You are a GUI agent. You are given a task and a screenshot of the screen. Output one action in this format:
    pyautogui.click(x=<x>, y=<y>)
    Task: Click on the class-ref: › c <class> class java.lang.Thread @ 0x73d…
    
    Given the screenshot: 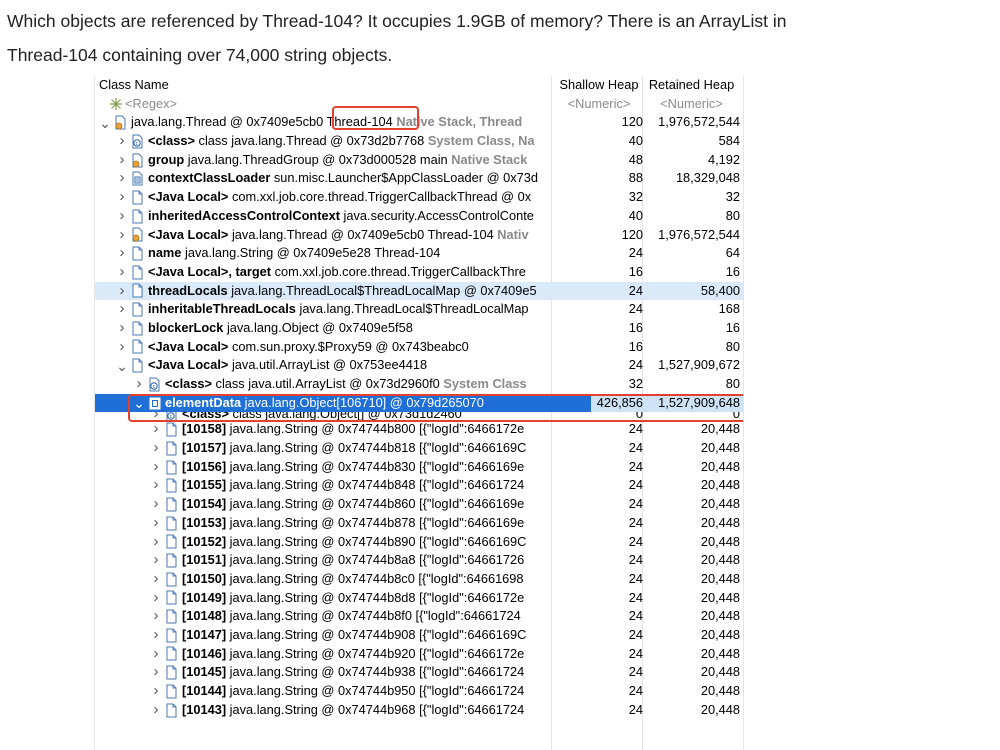 What is the action you would take?
    pyautogui.click(x=419, y=141)
    